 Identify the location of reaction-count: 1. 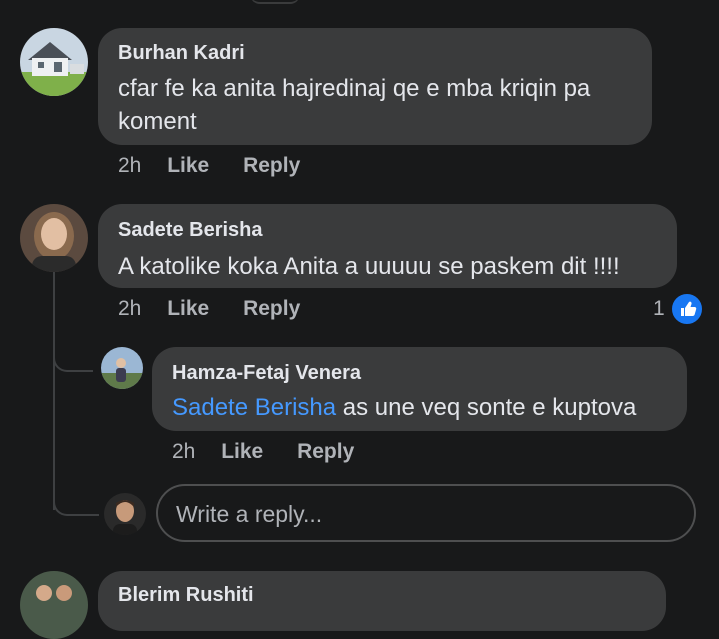
(659, 308).